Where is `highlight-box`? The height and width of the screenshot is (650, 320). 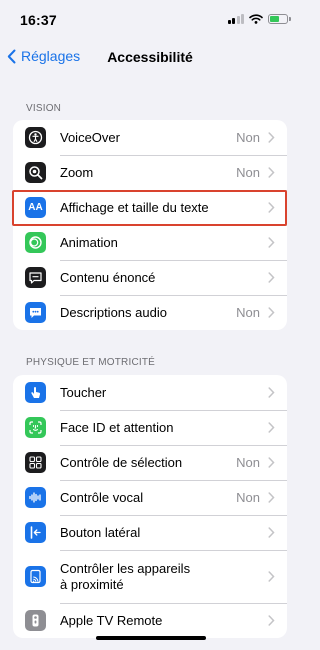 highlight-box is located at coordinates (149, 208).